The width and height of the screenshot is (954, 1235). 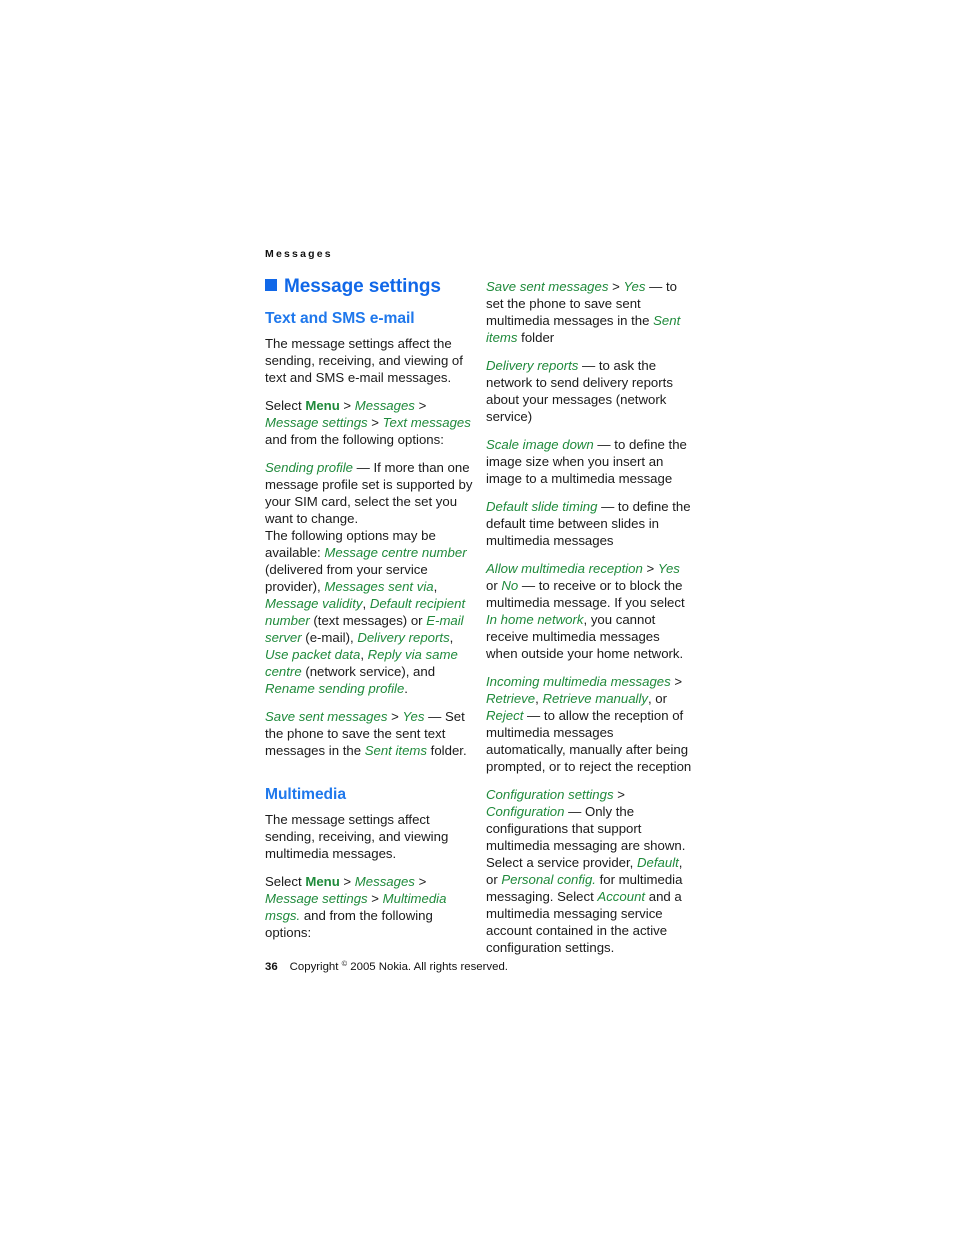 I want to click on setting-term-scale-image-down: Scale image down, so click(x=540, y=444).